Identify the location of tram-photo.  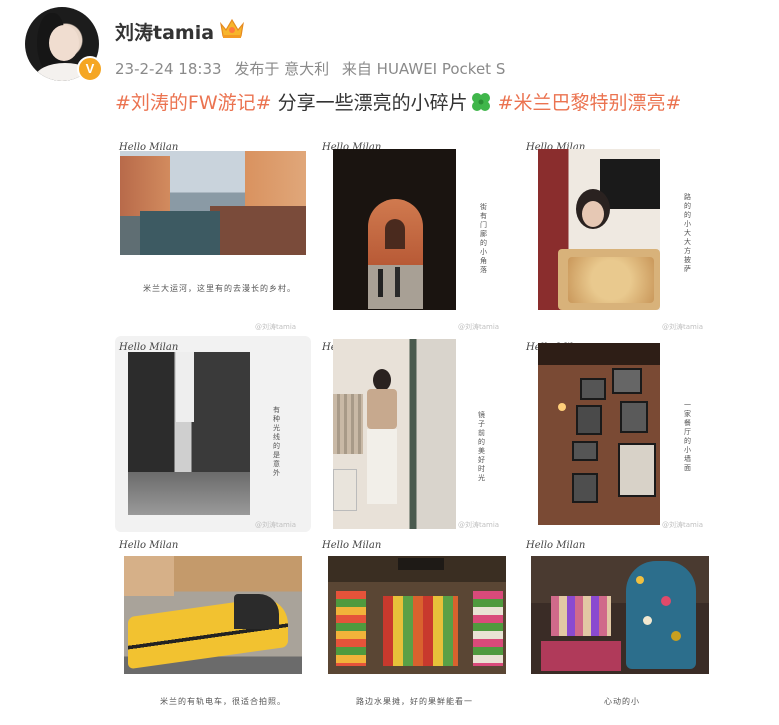
(213, 615).